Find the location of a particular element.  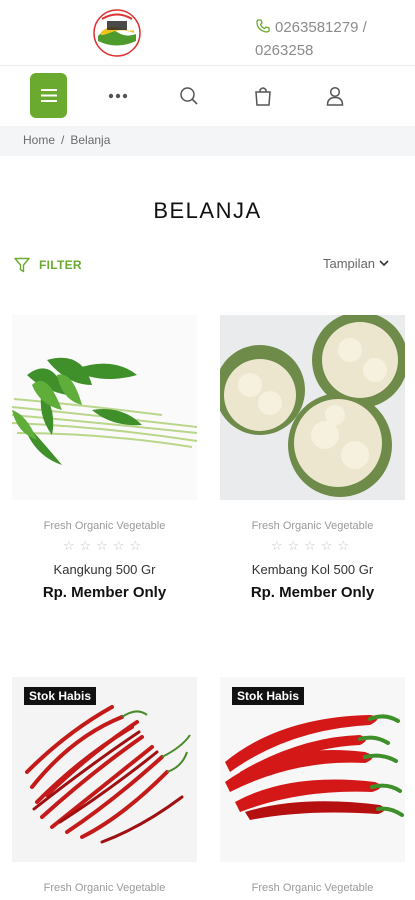

top-bar: 0263581279 / 0263258 is located at coordinates (207, 33).